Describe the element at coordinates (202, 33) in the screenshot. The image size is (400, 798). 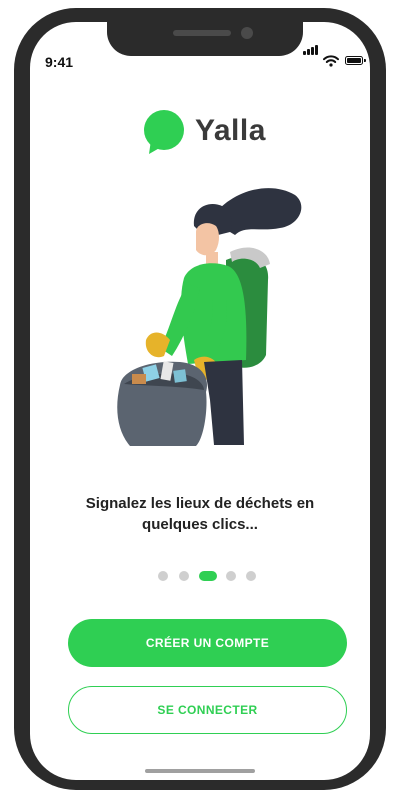
I see `speaker-grille` at that location.